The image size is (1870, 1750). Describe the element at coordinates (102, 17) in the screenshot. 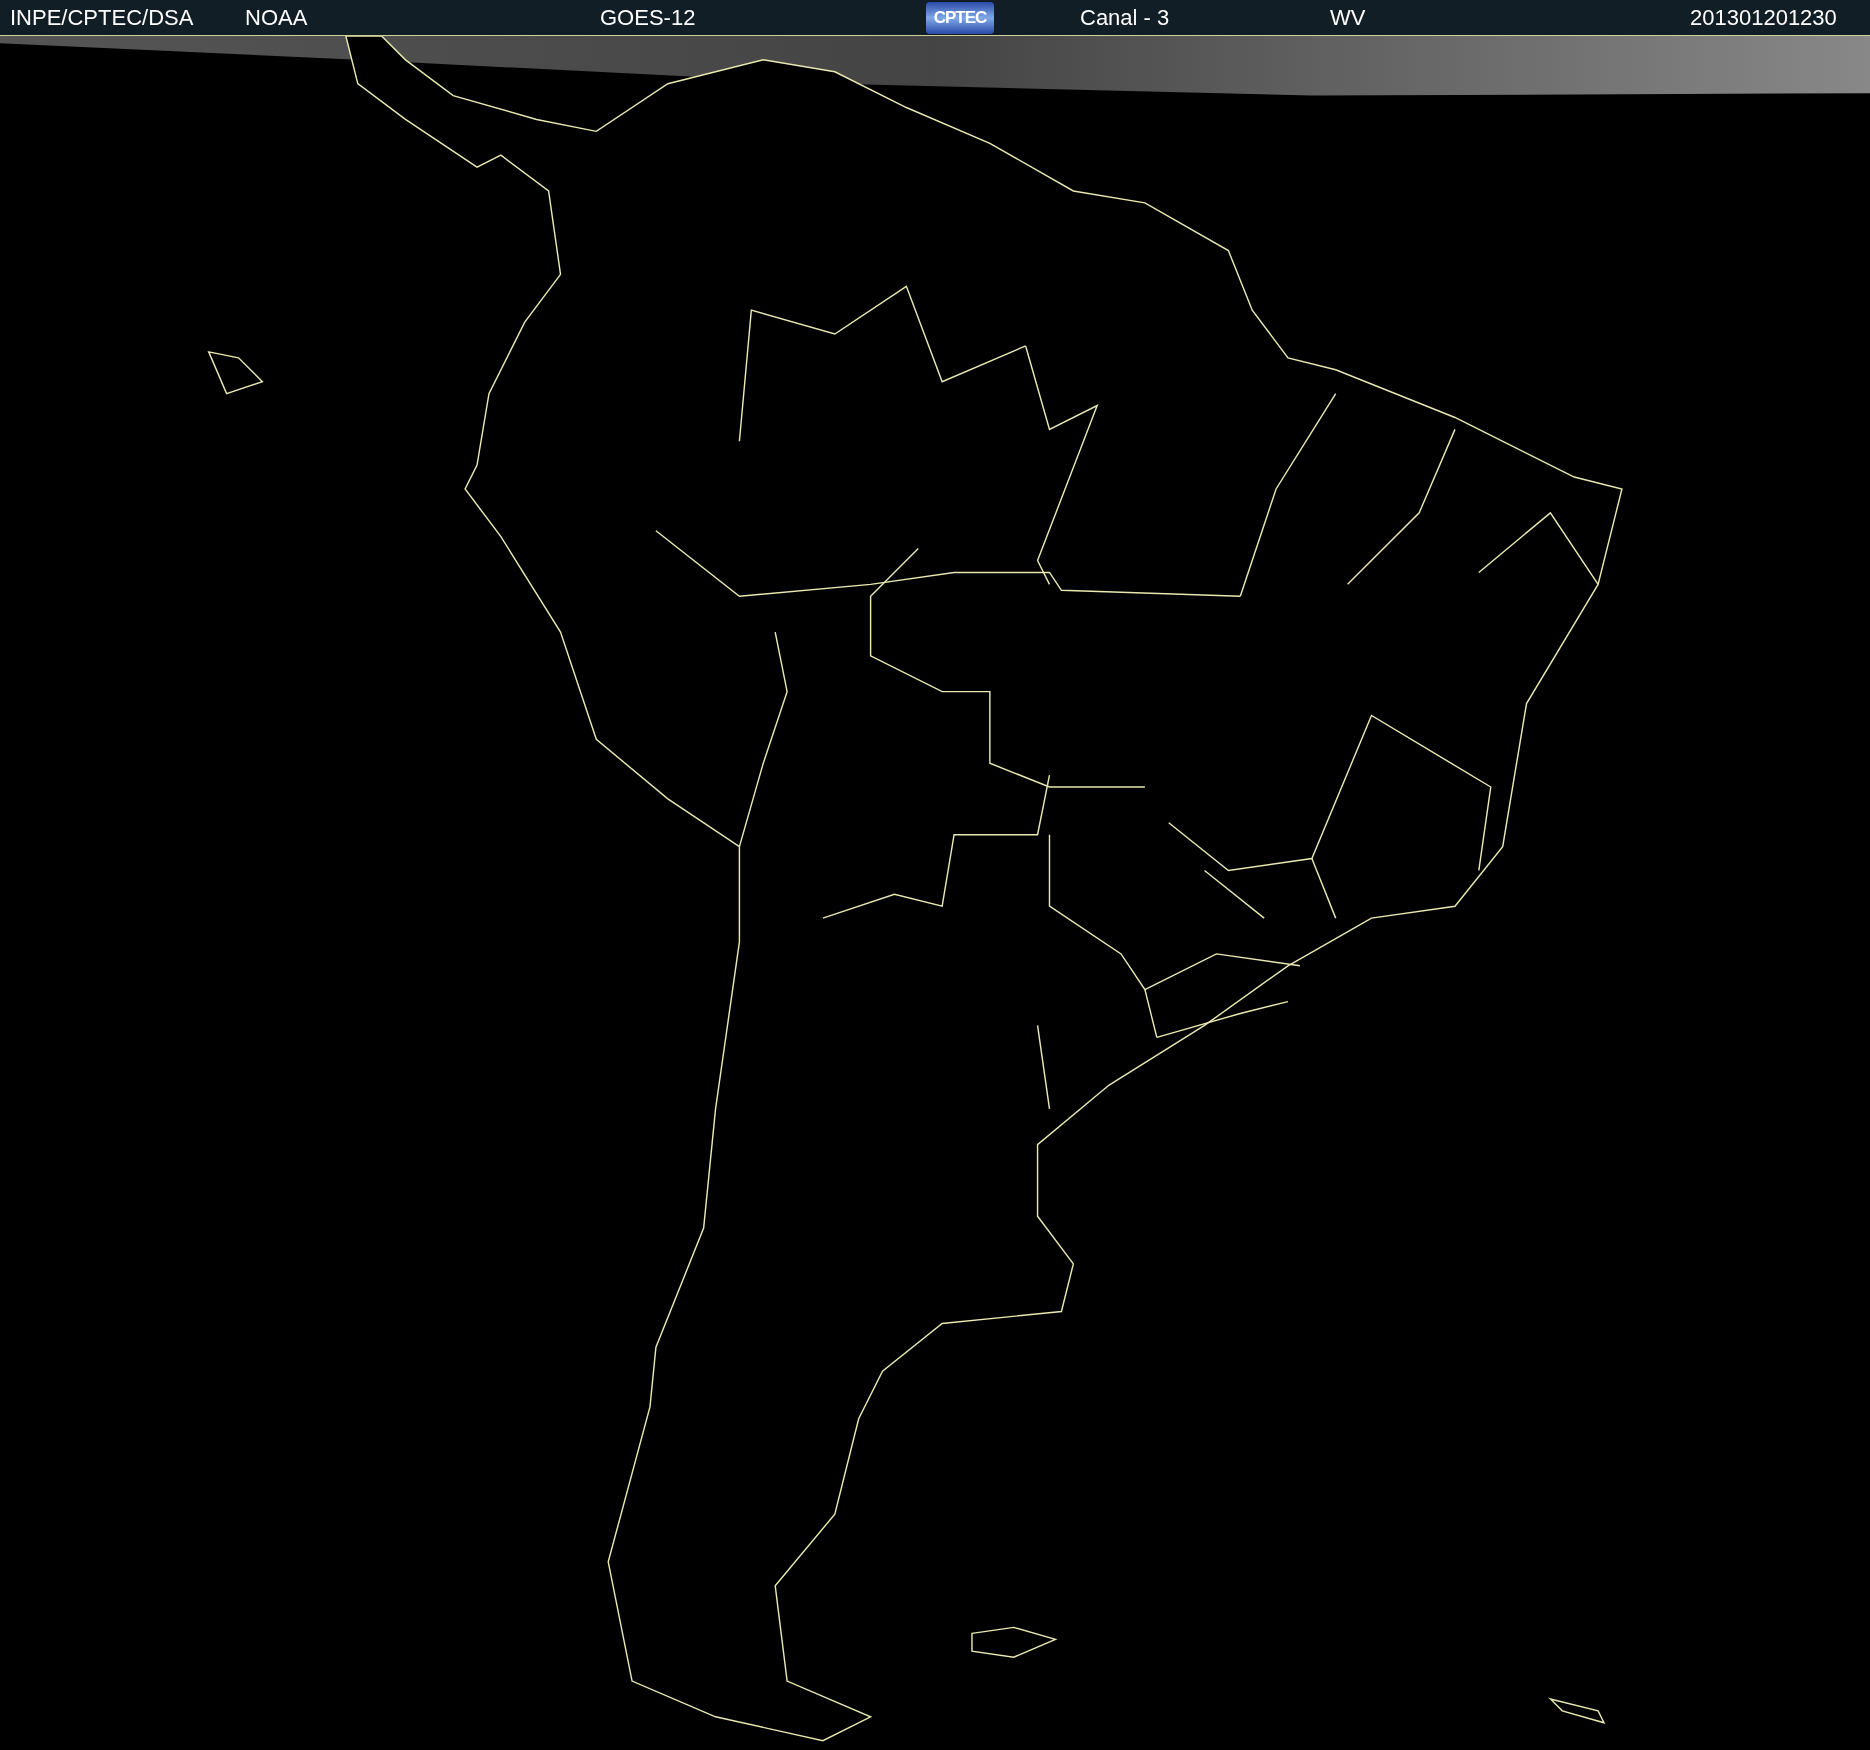

I see `header-label: INPE/CPTEC/DSA` at that location.